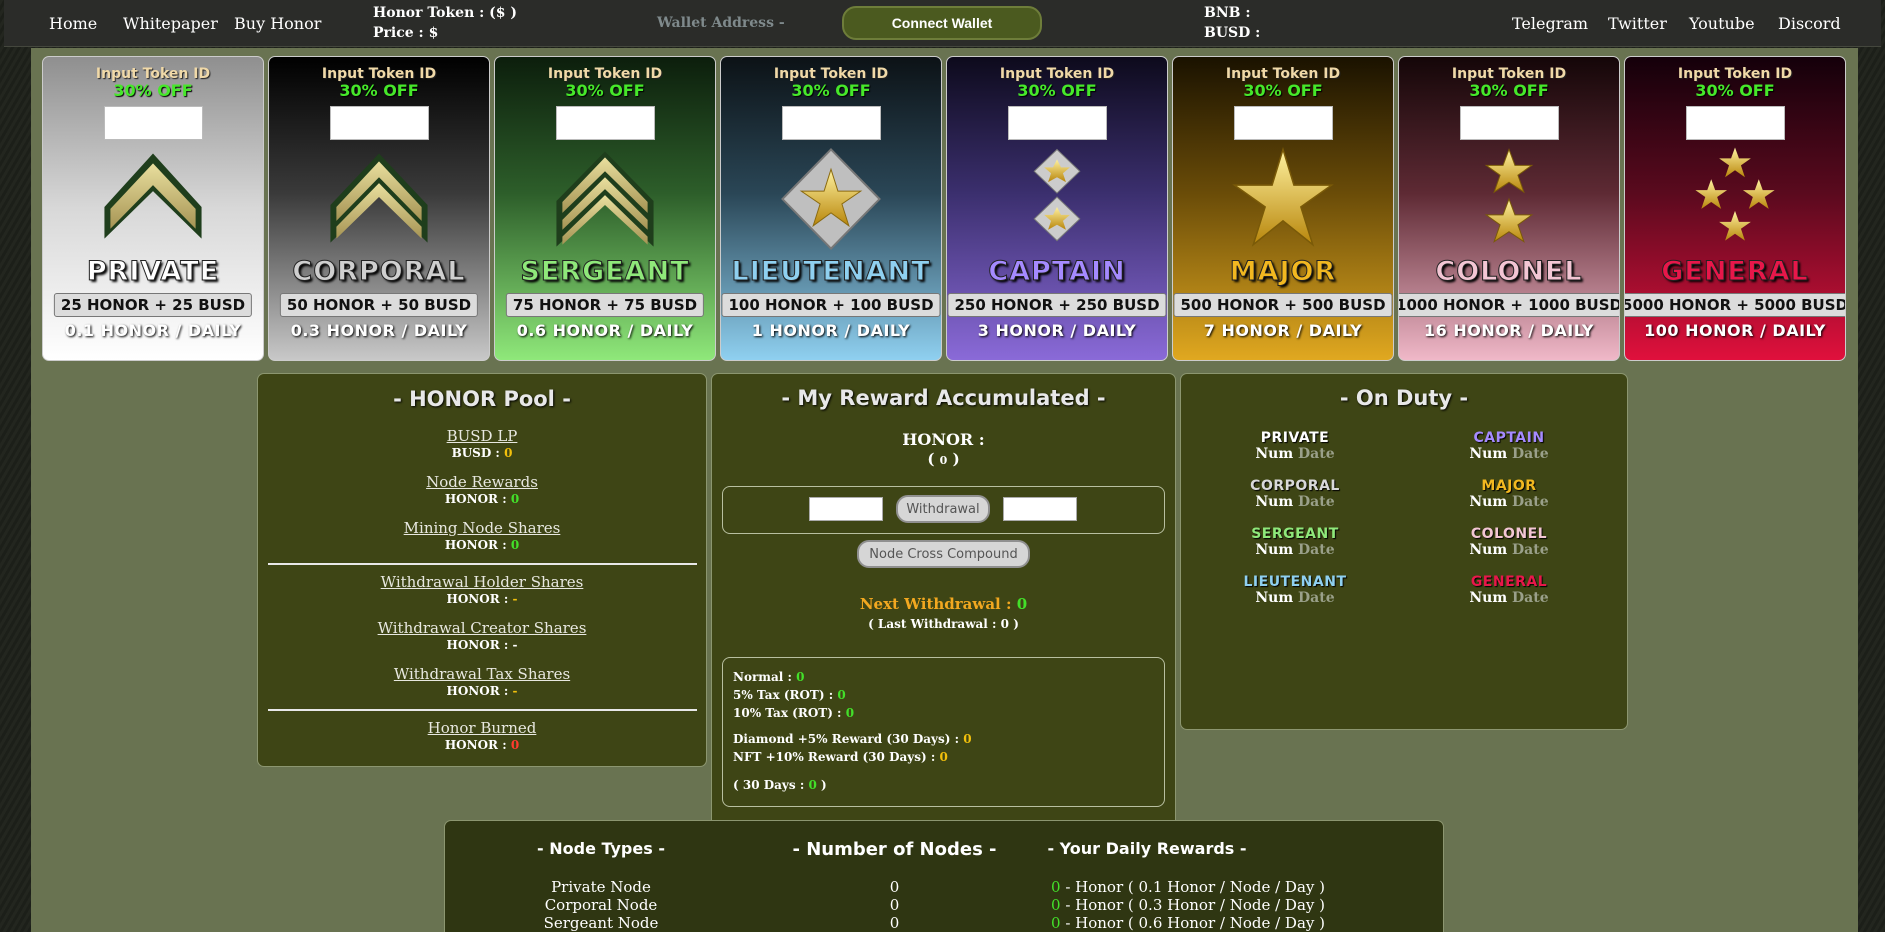  Describe the element at coordinates (1040, 509) in the screenshot. I see `withdraw-input-right` at that location.